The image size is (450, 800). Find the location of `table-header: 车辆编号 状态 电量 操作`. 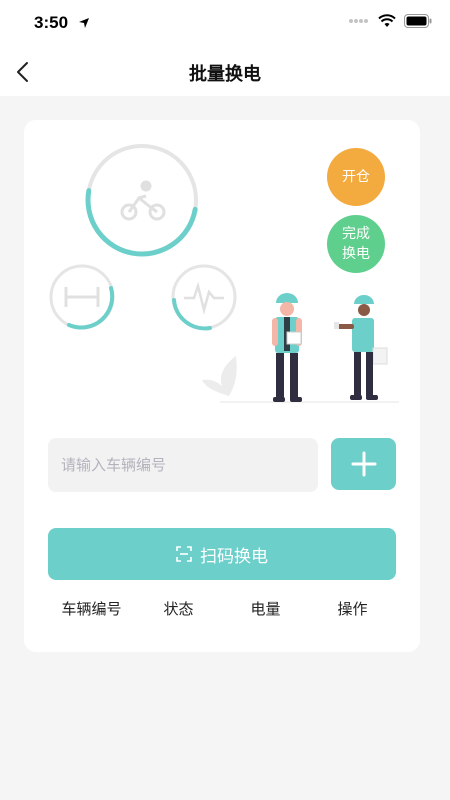

table-header: 车辆编号 状态 电量 操作 is located at coordinates (222, 610).